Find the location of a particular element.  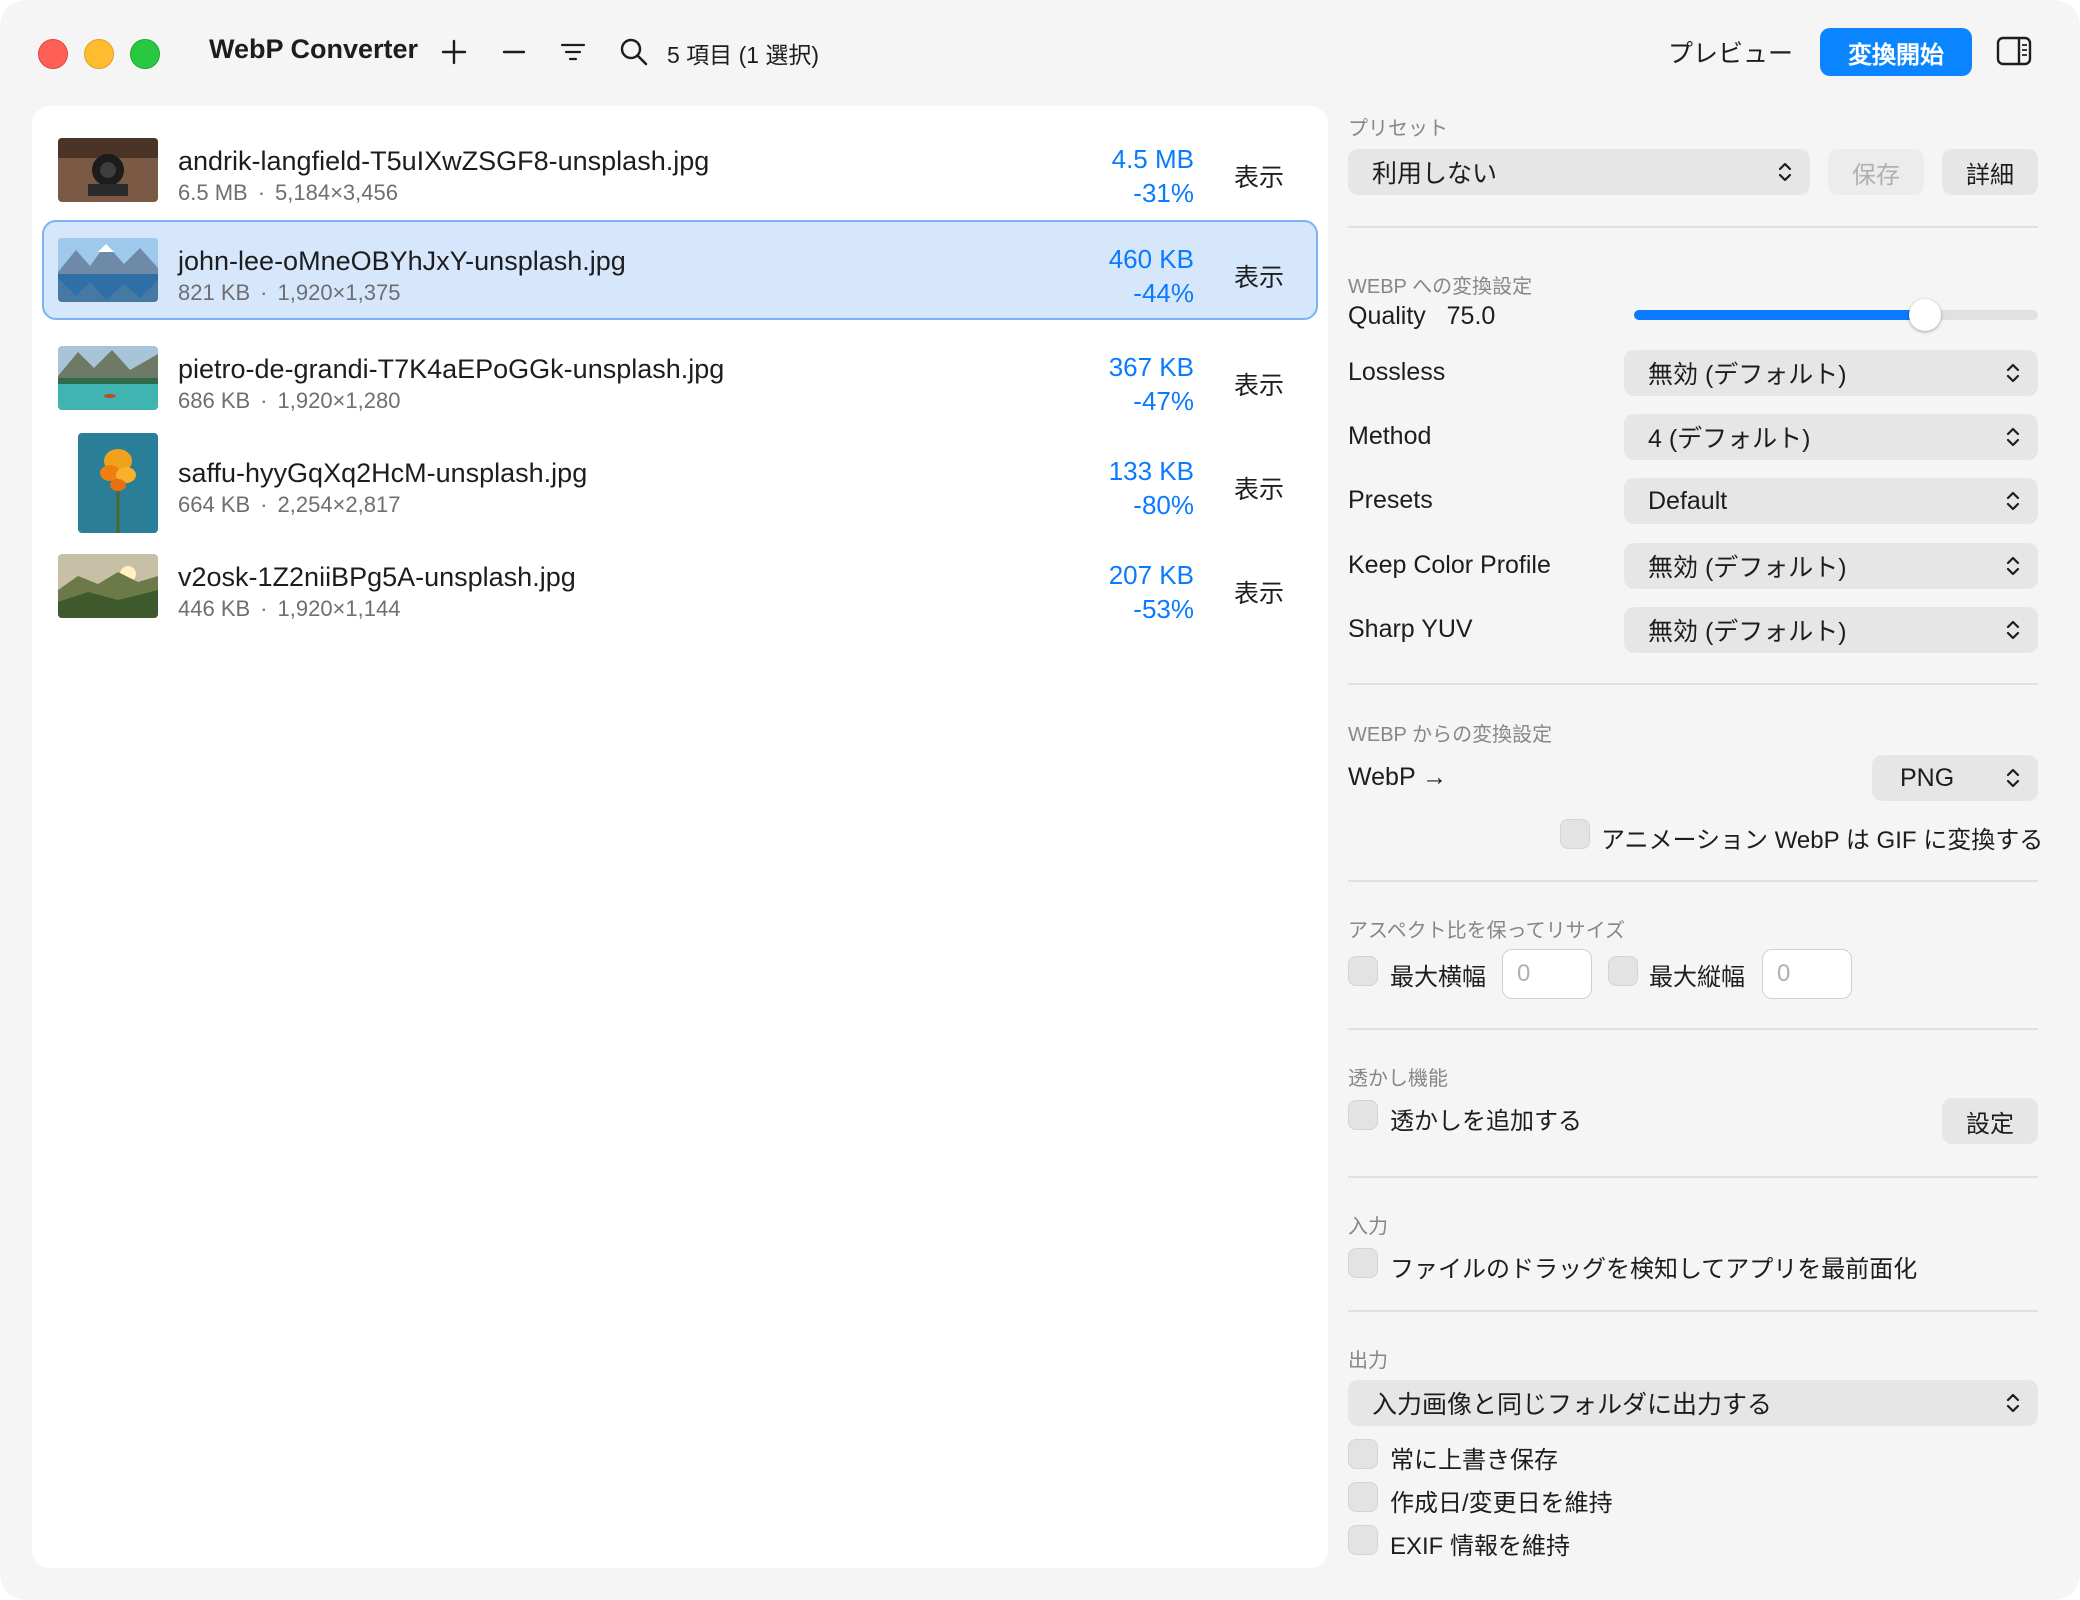

app-title: WebP Converter is located at coordinates (314, 49).